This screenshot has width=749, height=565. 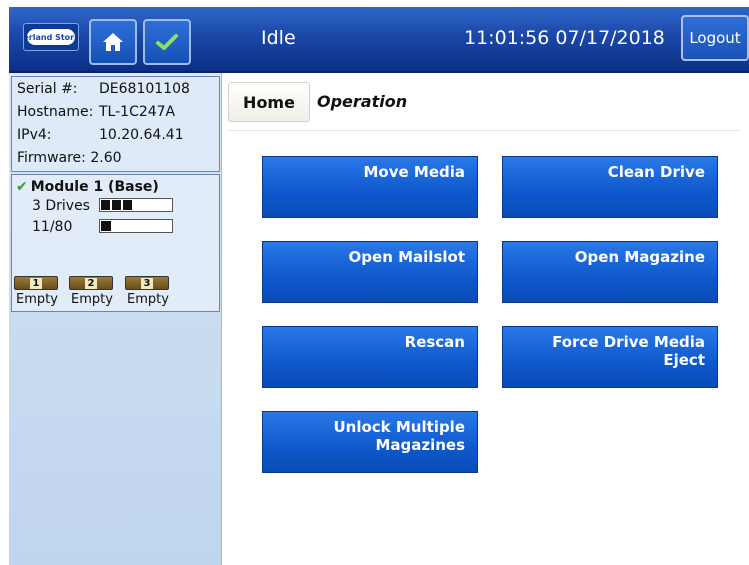 What do you see at coordinates (22, 187) in the screenshot?
I see `check-icon: ✔` at bounding box center [22, 187].